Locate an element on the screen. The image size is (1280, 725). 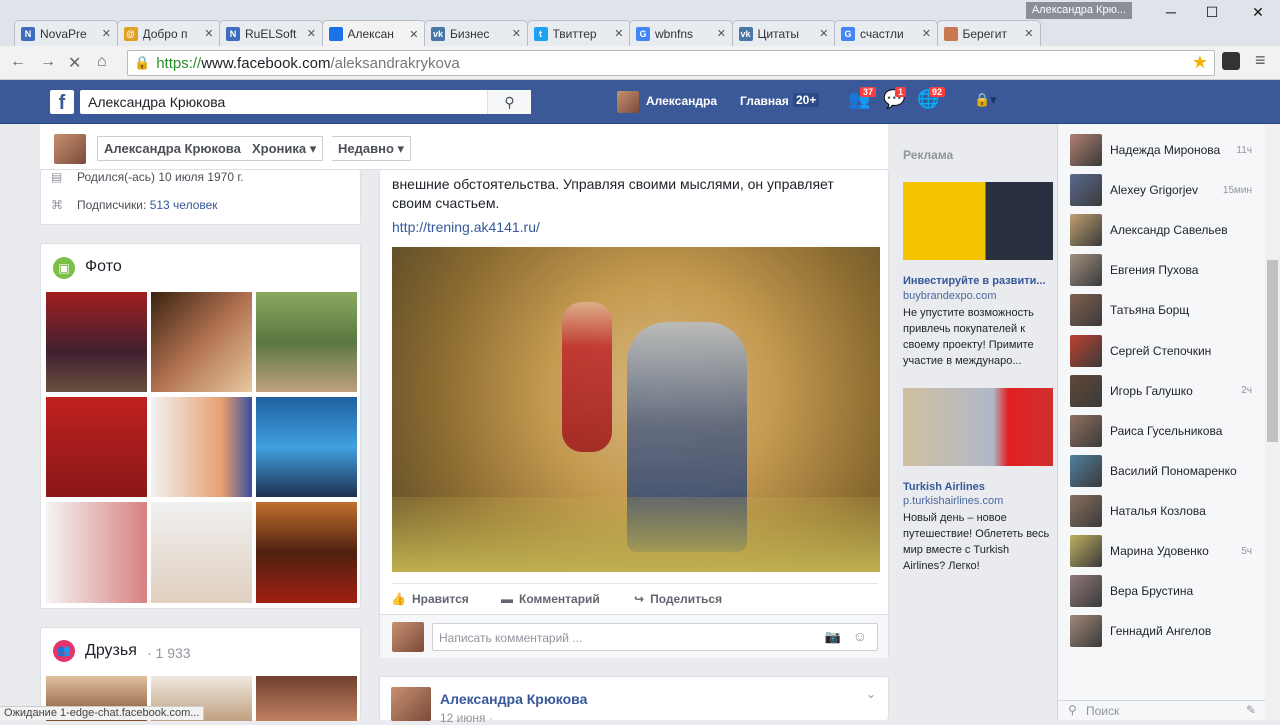
photos-title: Фото is located at coordinates (103, 267).